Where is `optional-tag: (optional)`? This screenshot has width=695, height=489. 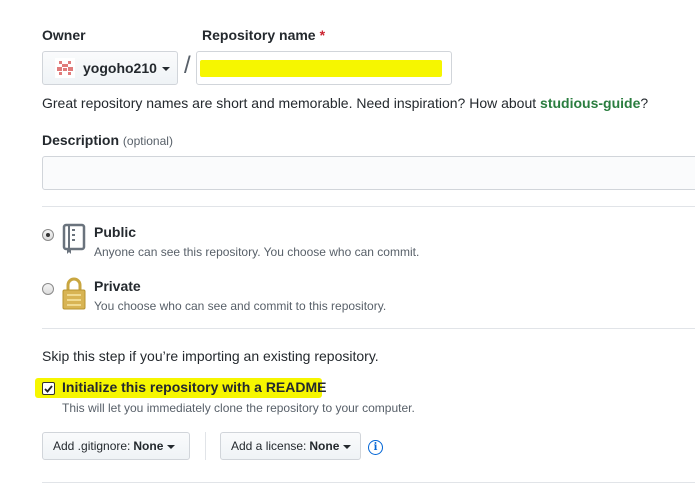
optional-tag: (optional) is located at coordinates (147, 141).